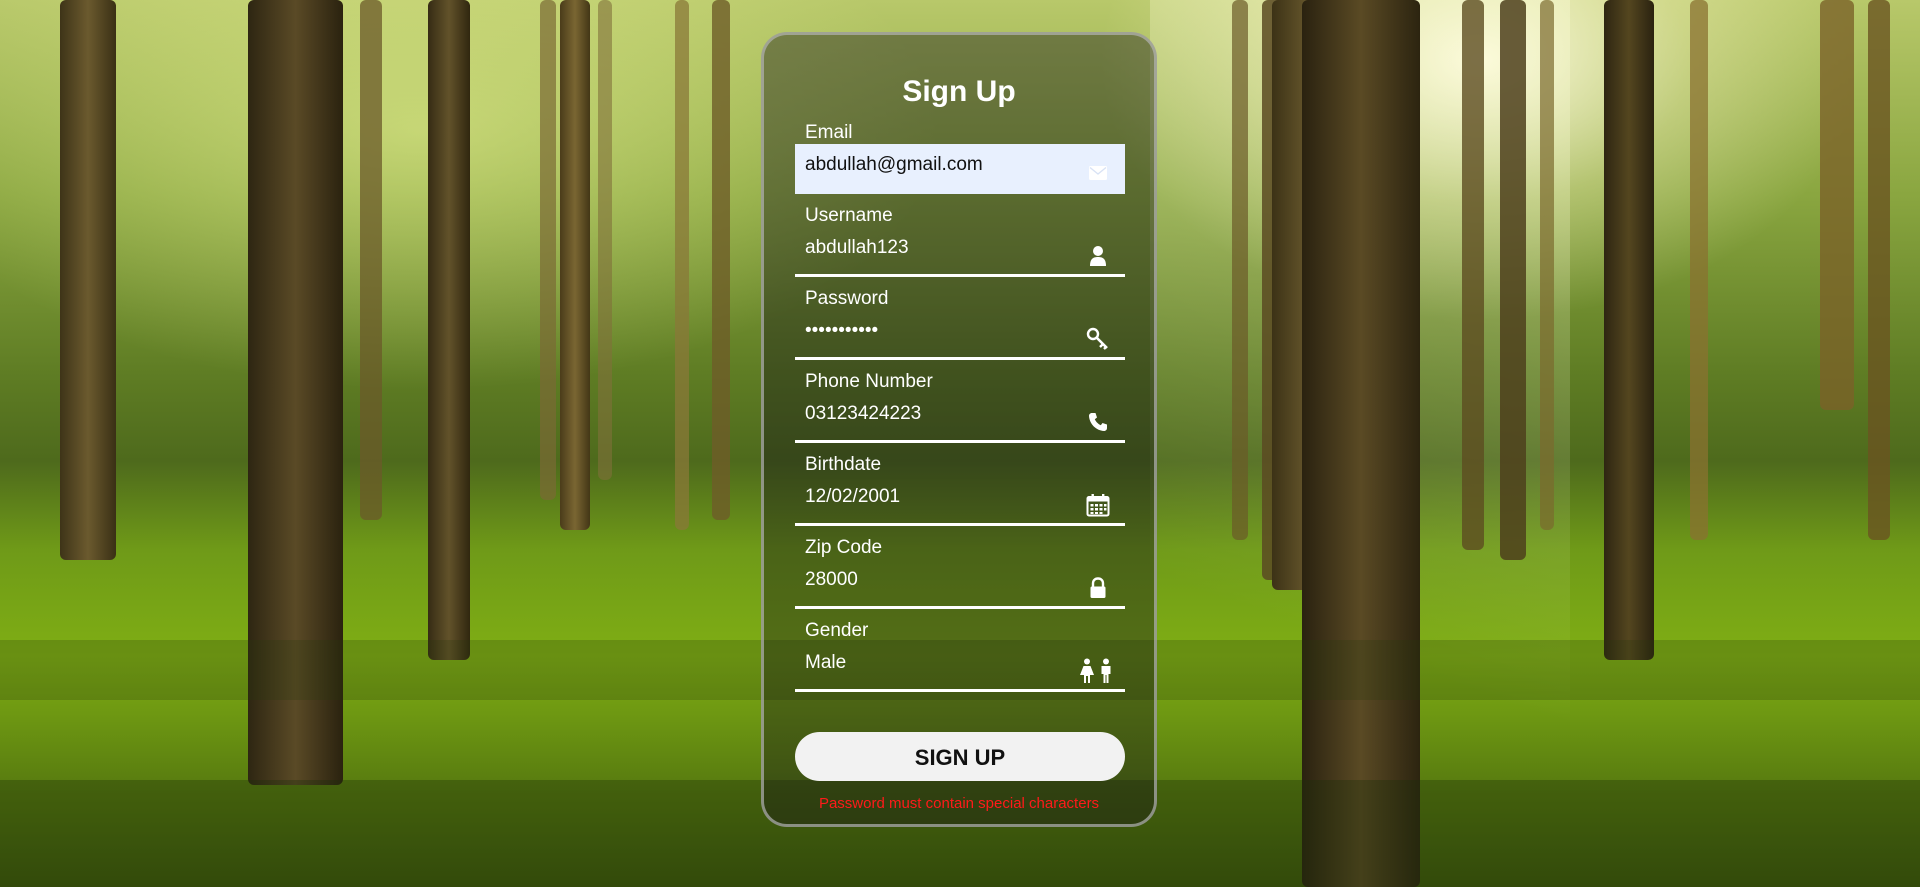 The width and height of the screenshot is (1920, 887). What do you see at coordinates (843, 464) in the screenshot?
I see `birthdate-label: Birthdate` at bounding box center [843, 464].